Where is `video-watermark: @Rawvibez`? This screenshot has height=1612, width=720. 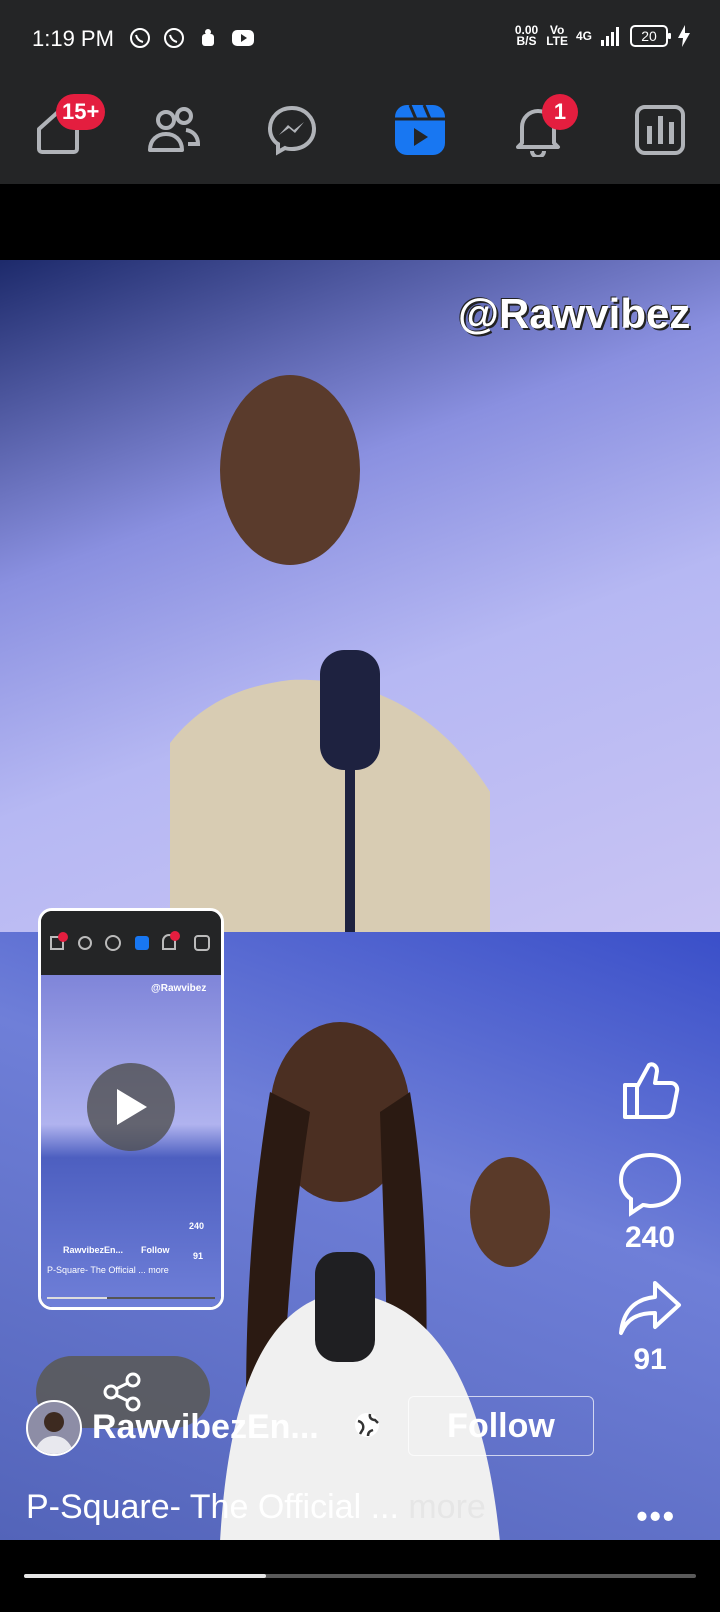
video-watermark: @Rawvibez is located at coordinates (574, 313).